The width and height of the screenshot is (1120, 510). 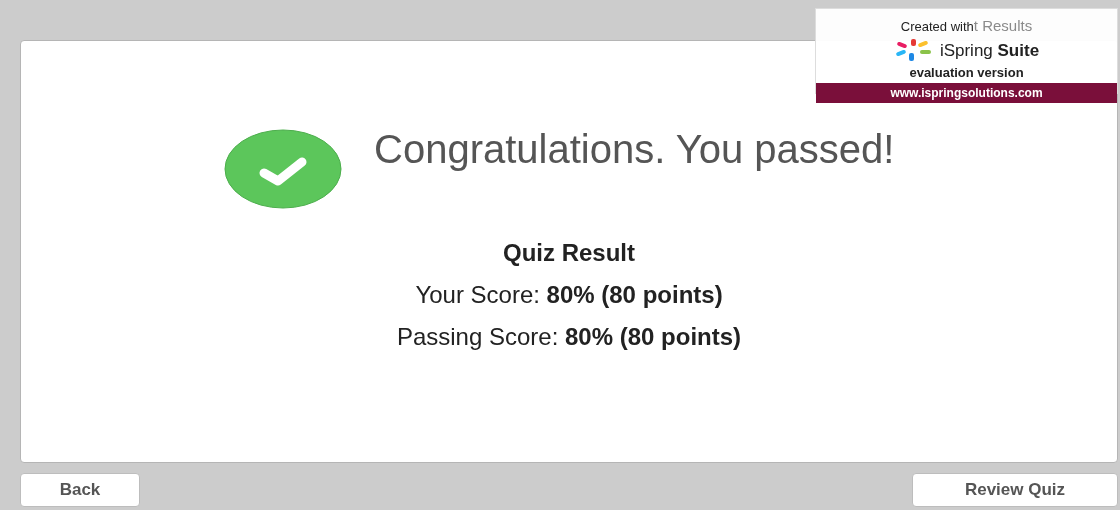 I want to click on logo-icon, so click(x=913, y=50).